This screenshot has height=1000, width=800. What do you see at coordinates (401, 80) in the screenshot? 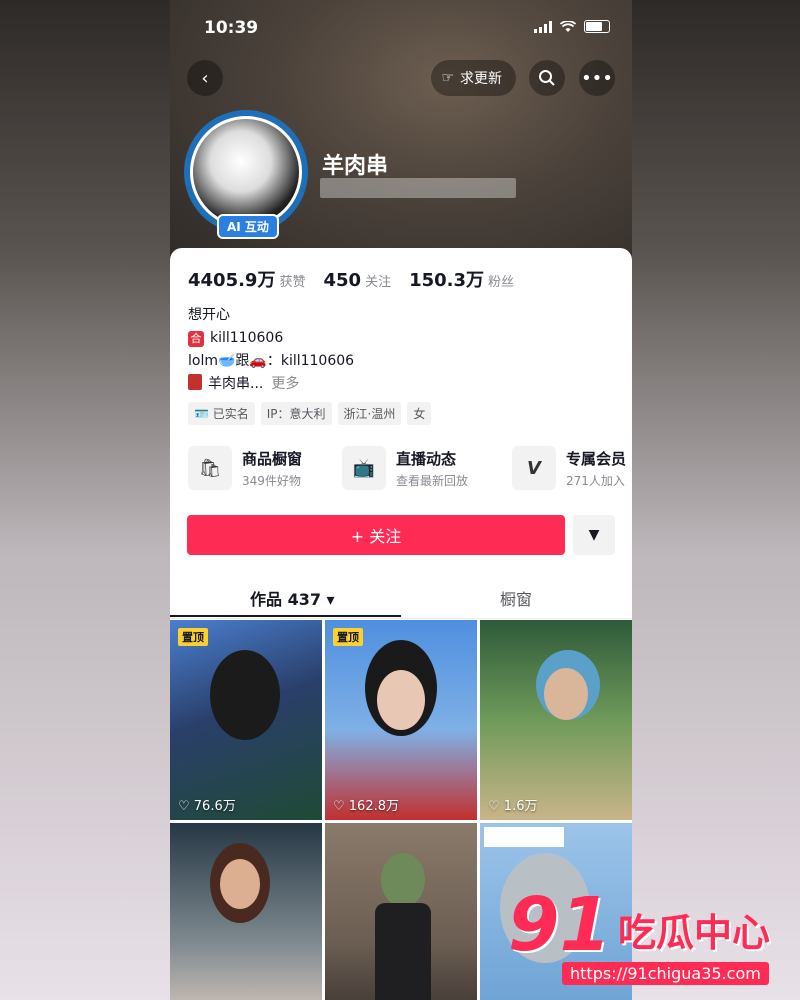
I see `top-navigation: ‹ ☞ 求更新 •••` at bounding box center [401, 80].